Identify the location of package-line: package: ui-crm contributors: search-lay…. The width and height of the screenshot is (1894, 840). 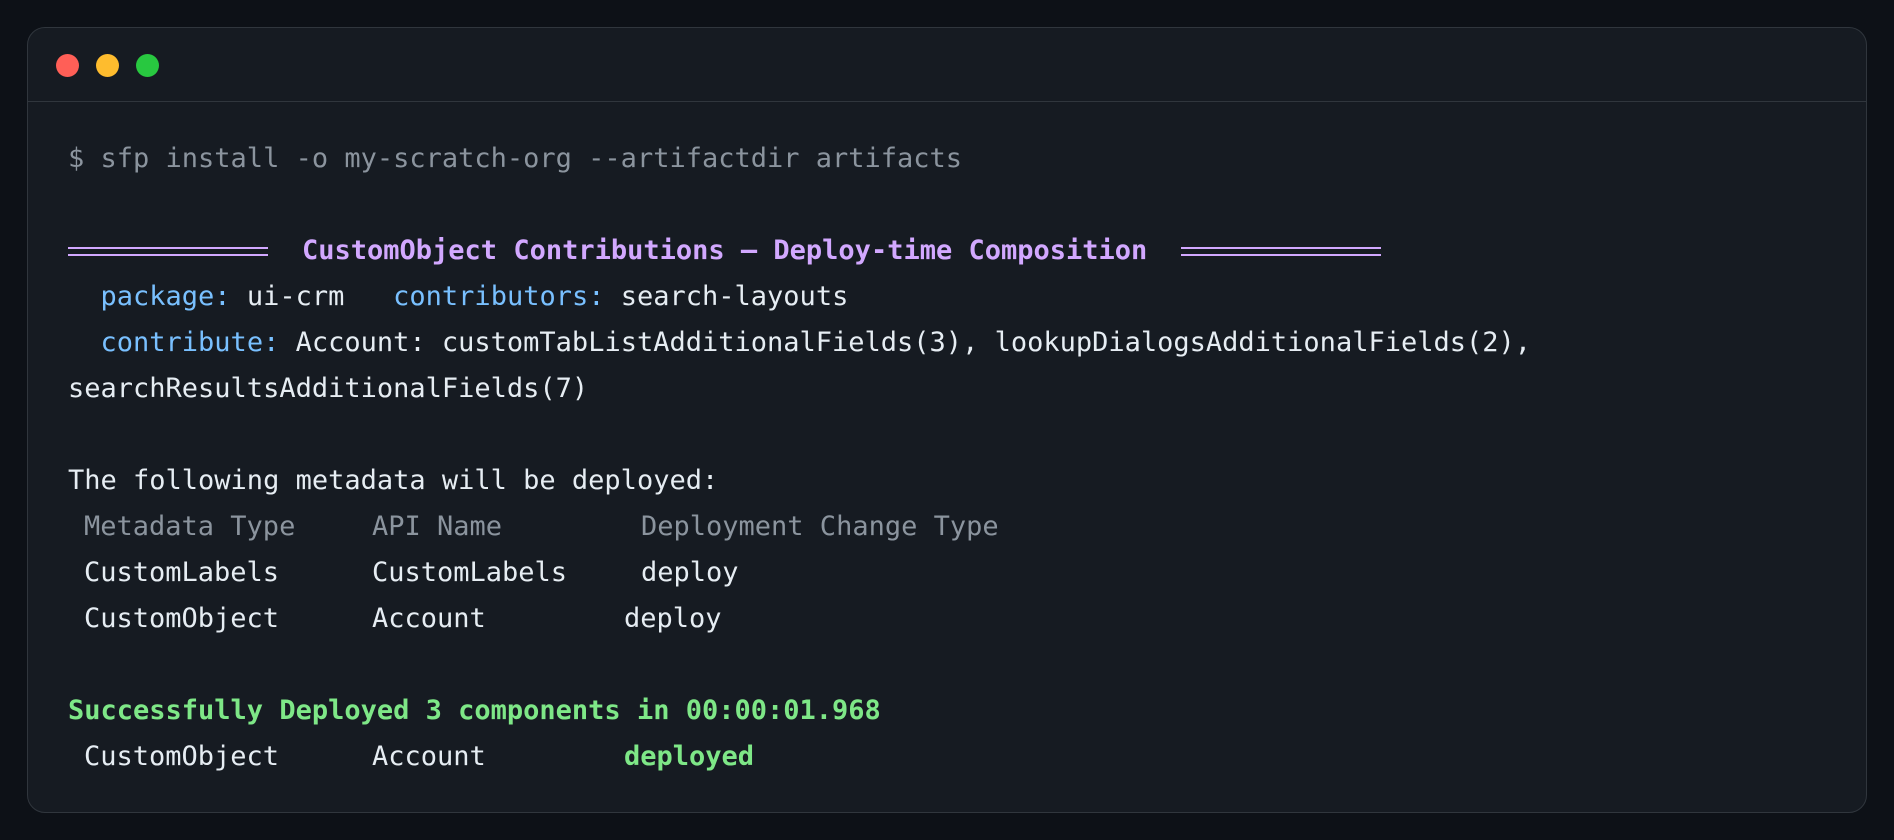
(957, 297).